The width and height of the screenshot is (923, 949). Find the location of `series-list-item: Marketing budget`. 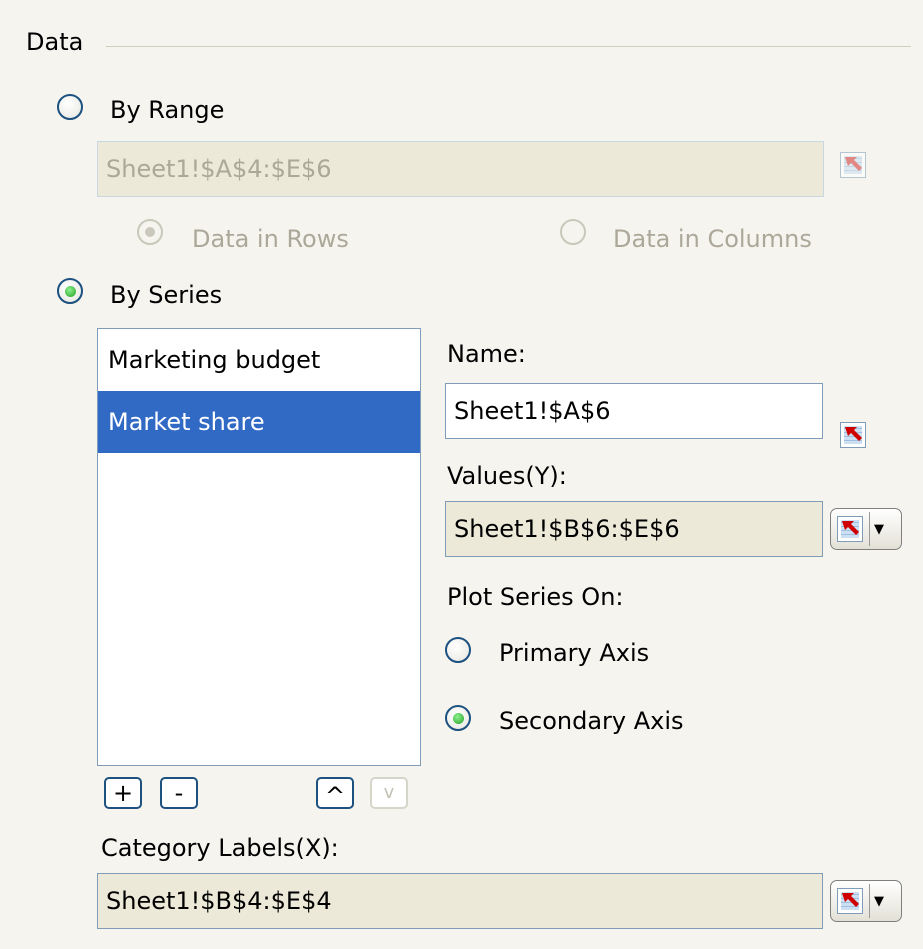

series-list-item: Marketing budget is located at coordinates (259, 360).